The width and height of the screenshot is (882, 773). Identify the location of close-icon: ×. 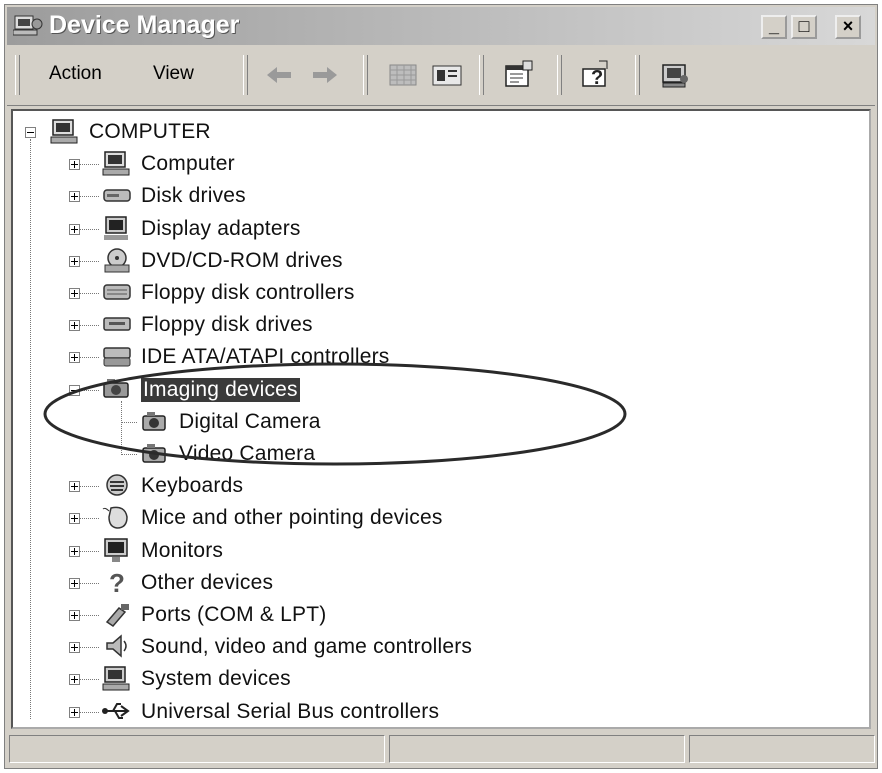
(848, 26).